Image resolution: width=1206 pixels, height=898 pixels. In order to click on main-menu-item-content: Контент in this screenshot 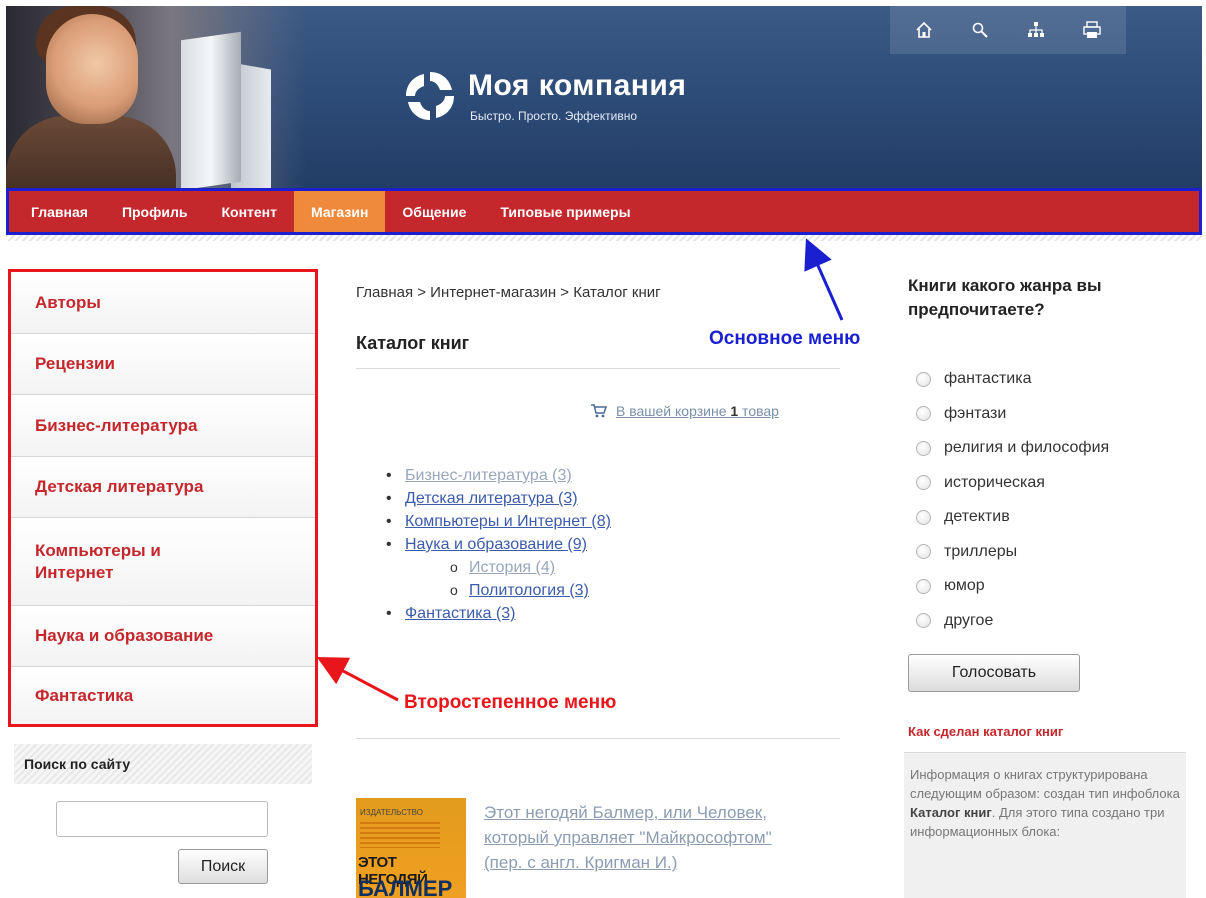, I will do `click(249, 211)`.